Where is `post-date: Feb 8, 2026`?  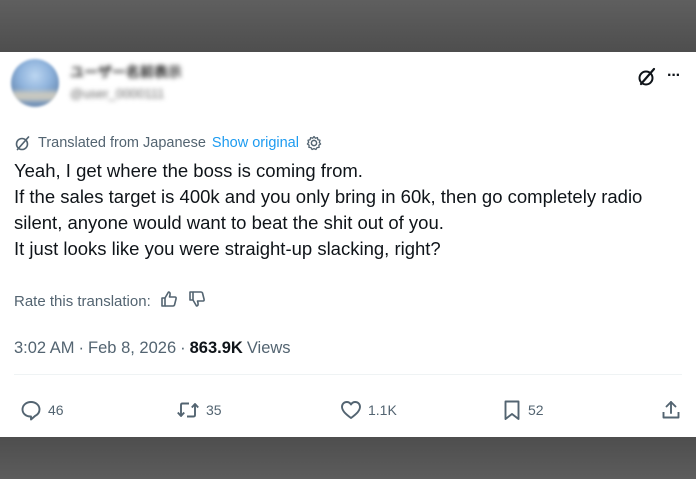
post-date: Feb 8, 2026 is located at coordinates (132, 348).